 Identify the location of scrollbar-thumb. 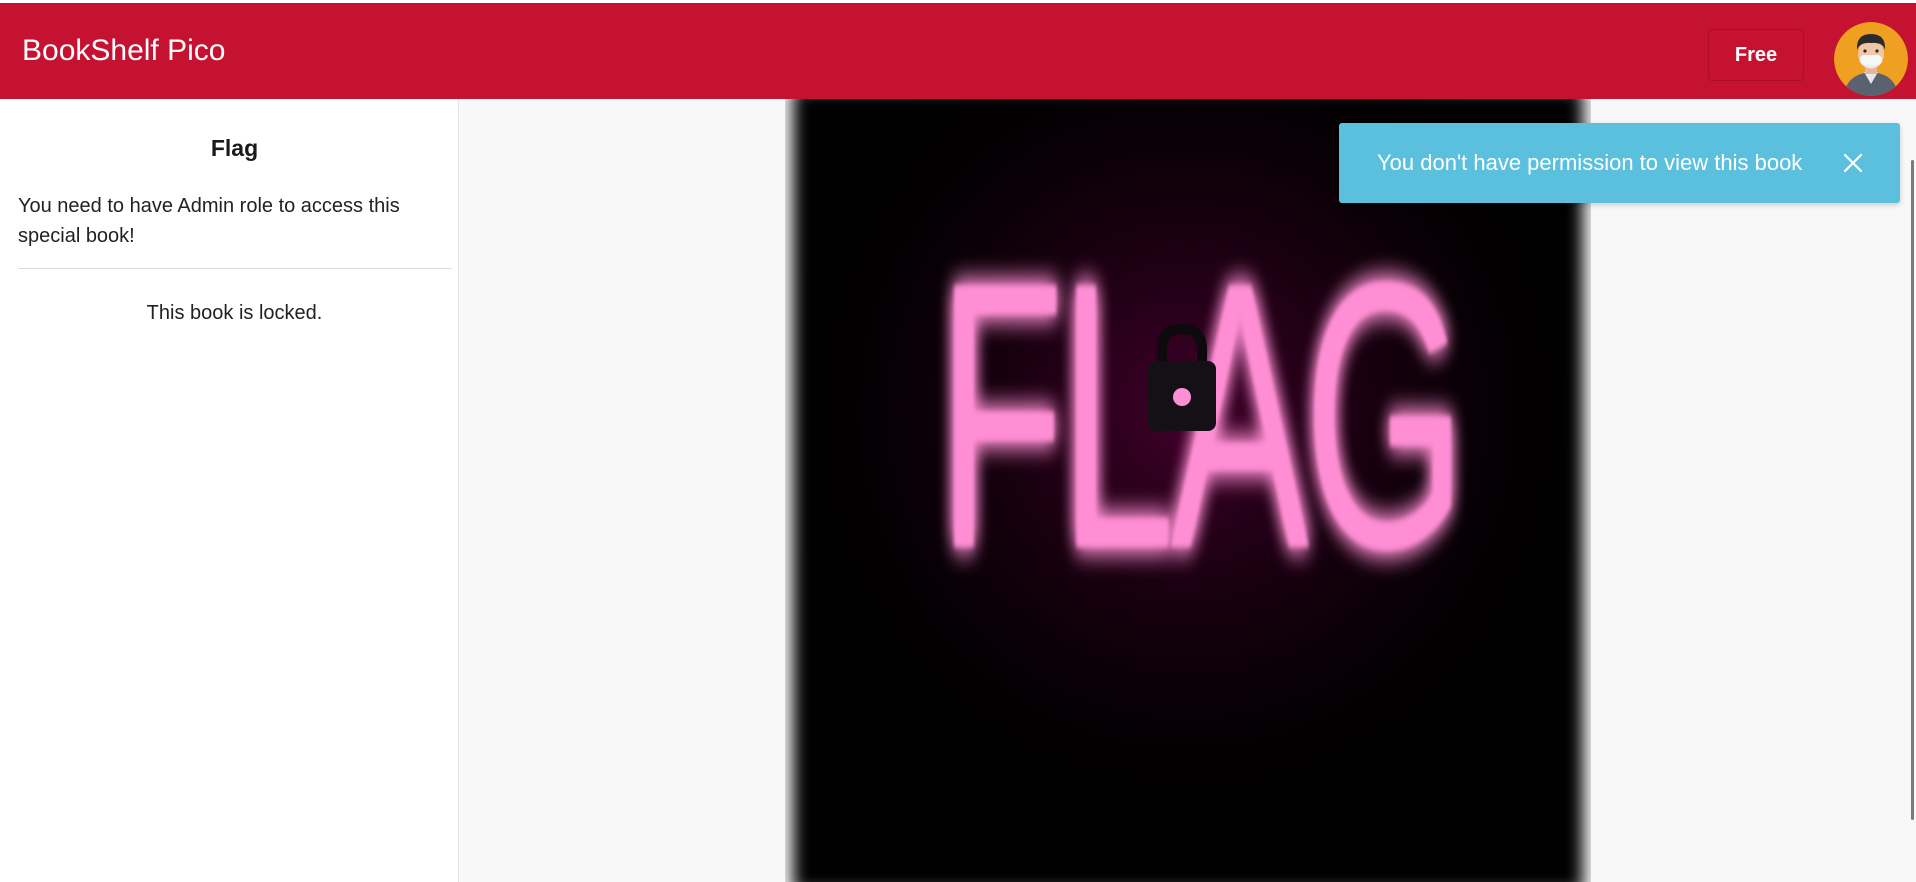
(1912, 490).